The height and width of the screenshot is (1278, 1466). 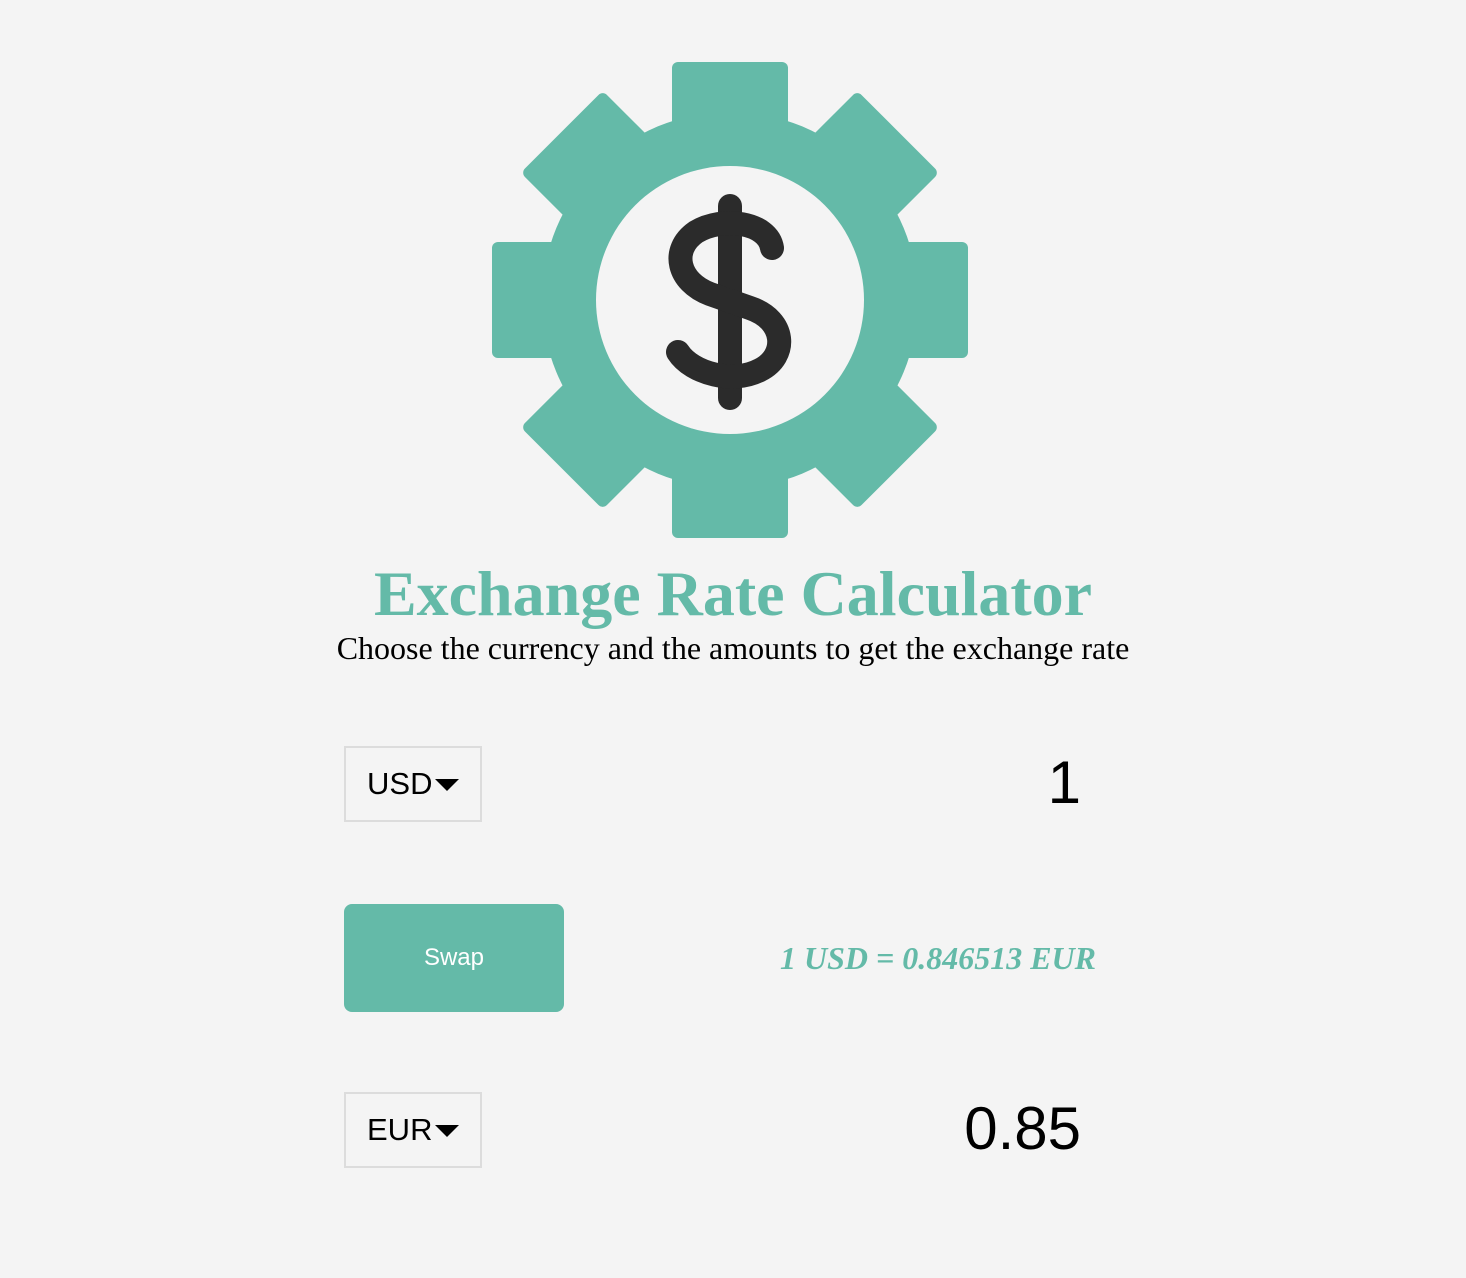 I want to click on to-currency-select: EUR, so click(x=413, y=1130).